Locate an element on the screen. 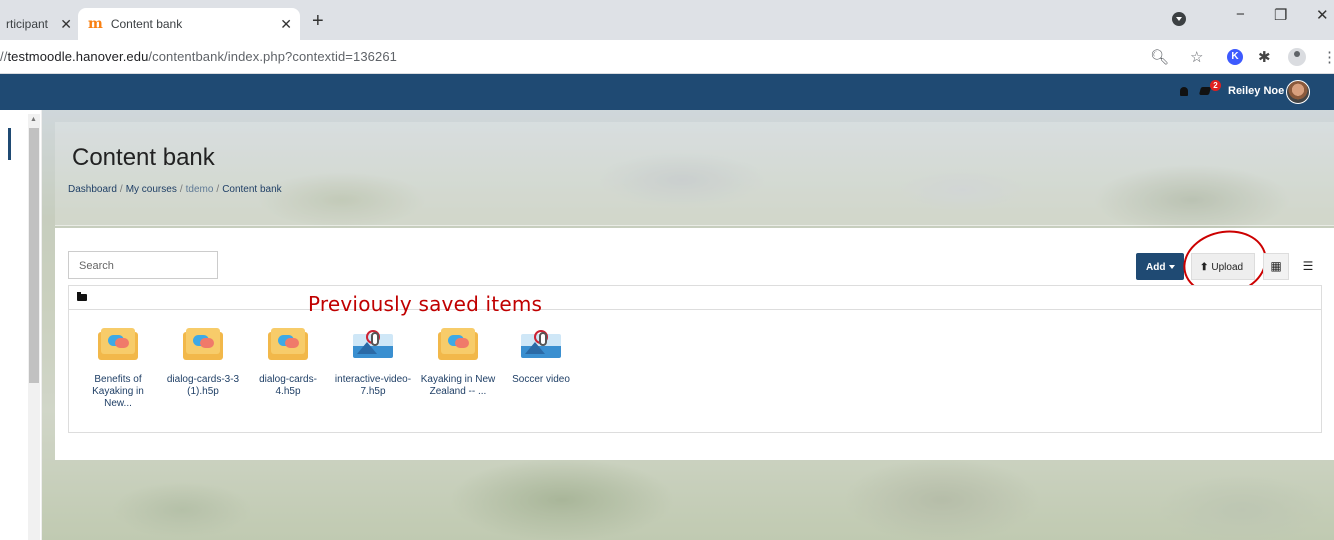 The height and width of the screenshot is (540, 1334). profile-icon is located at coordinates (1297, 57).